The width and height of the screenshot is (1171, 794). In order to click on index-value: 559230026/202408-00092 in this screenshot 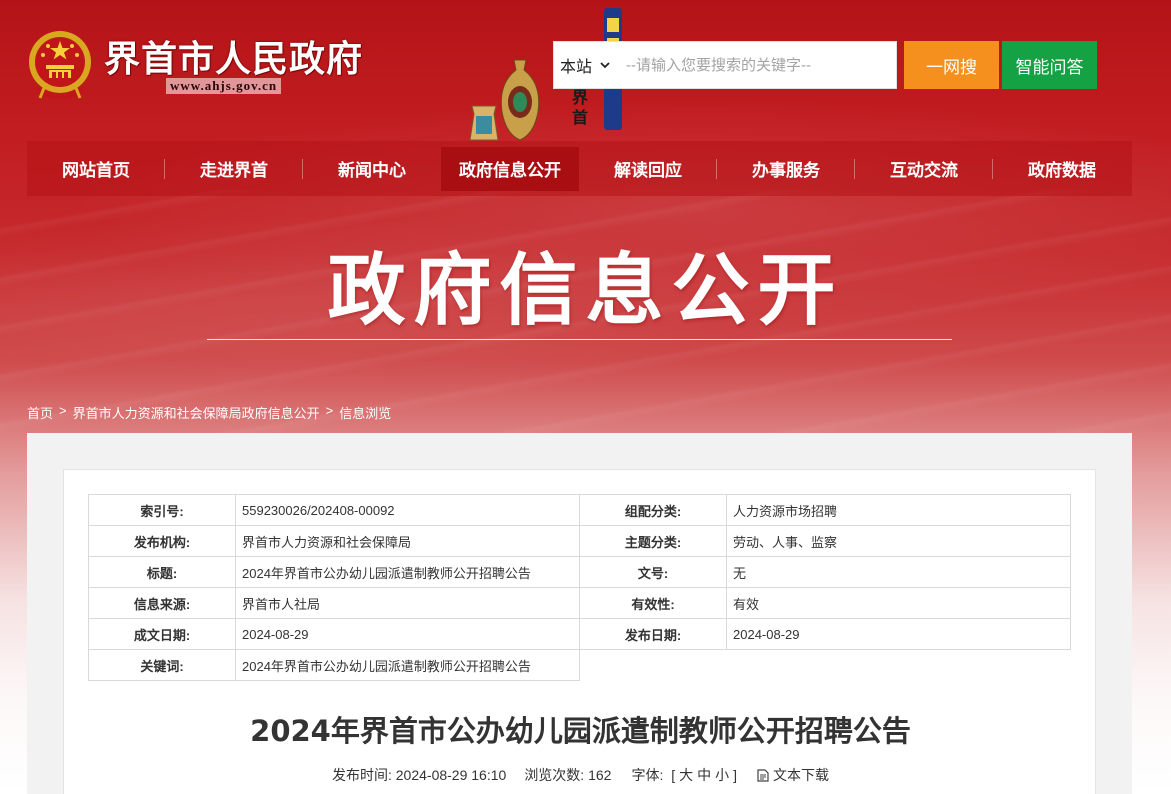, I will do `click(407, 510)`.